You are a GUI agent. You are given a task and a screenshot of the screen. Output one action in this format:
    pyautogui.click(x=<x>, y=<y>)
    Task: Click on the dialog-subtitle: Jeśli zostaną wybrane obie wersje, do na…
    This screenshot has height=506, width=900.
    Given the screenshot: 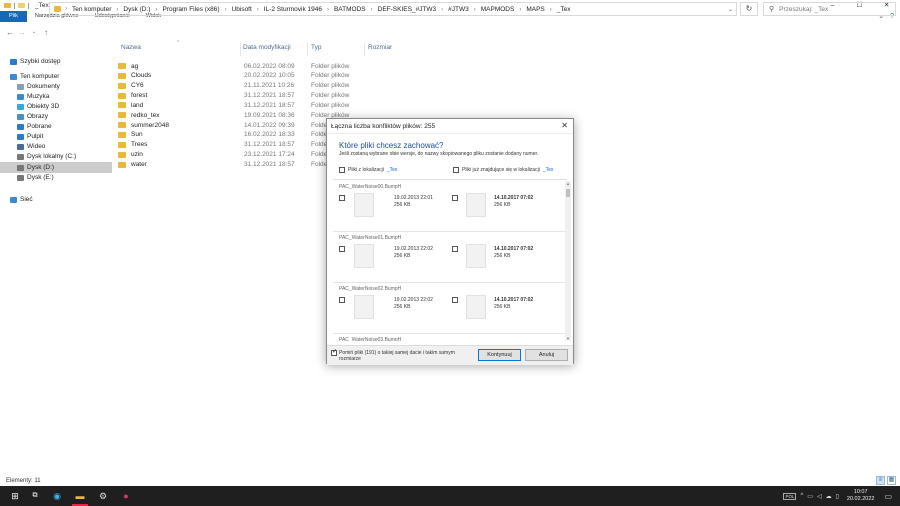 What is the action you would take?
    pyautogui.click(x=439, y=154)
    